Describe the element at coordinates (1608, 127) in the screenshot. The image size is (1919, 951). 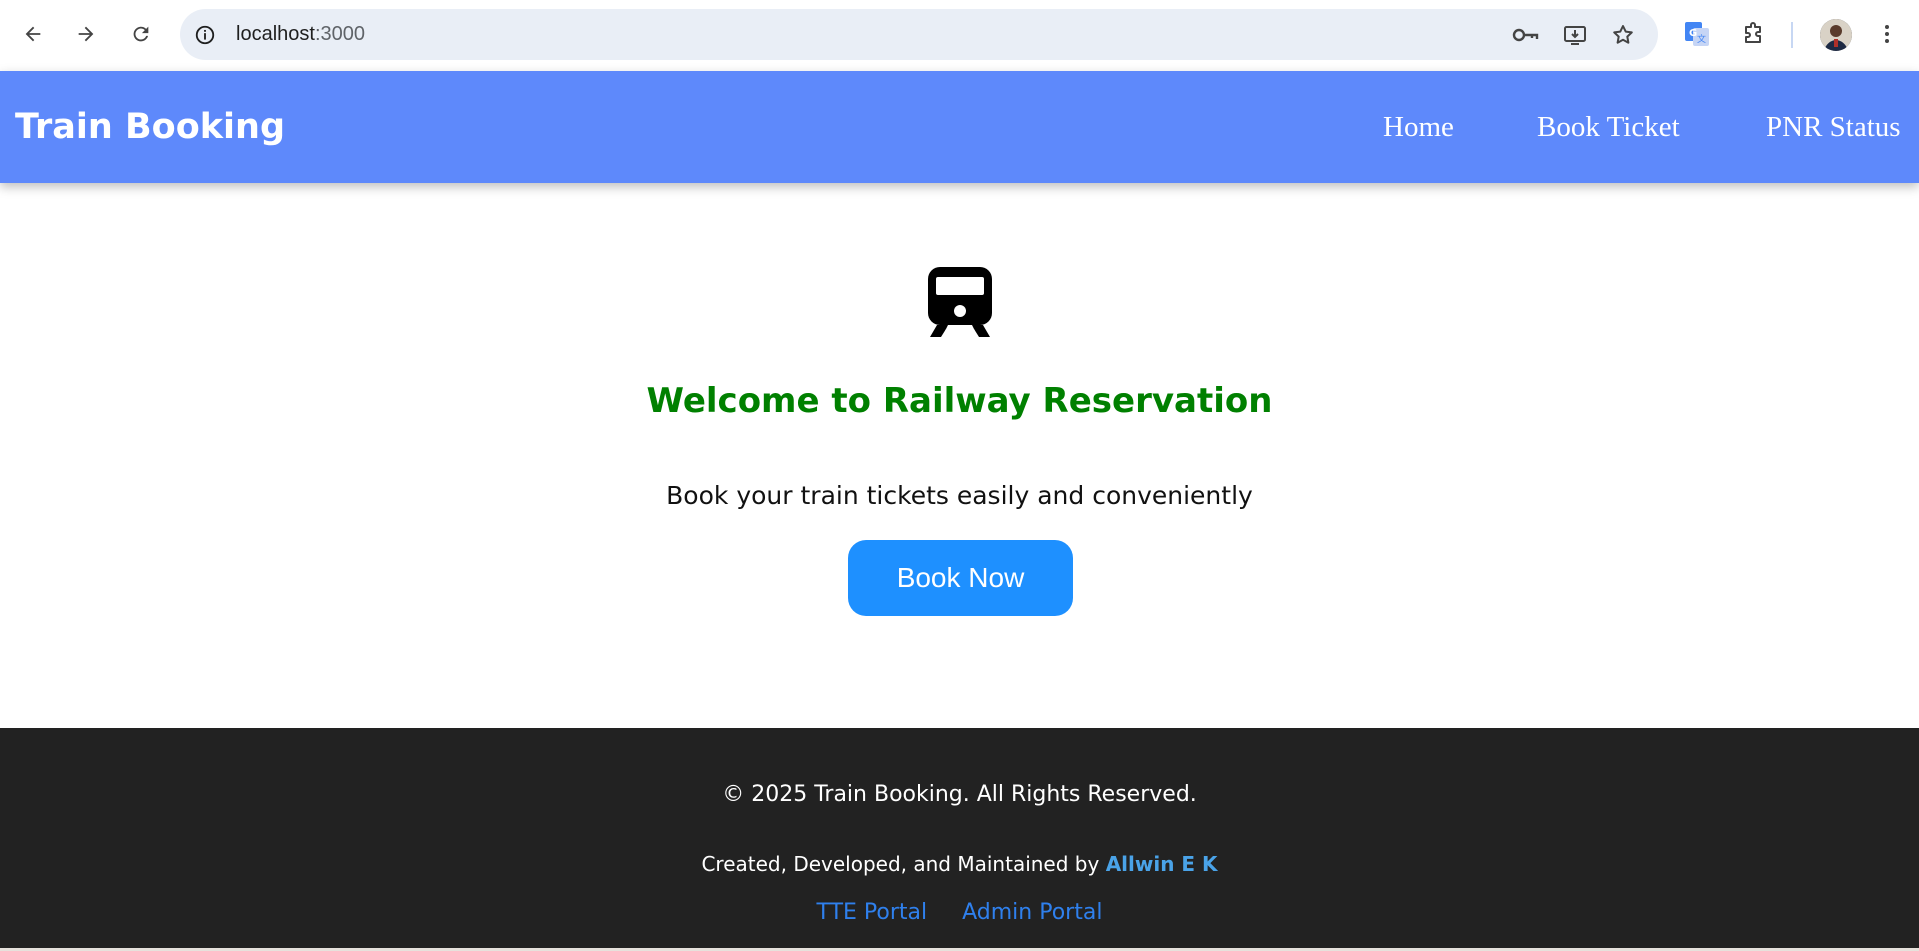
I see `nav-book-ticket: Book Ticket` at that location.